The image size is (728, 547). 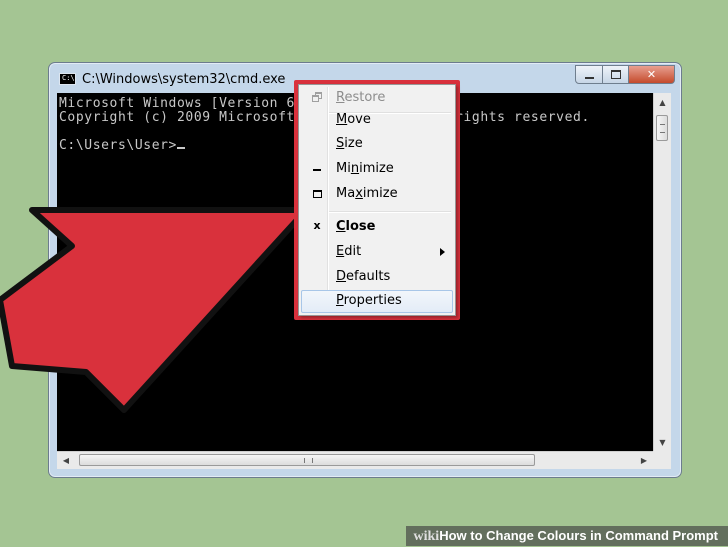 I want to click on menu-item-label: Size, so click(x=349, y=143).